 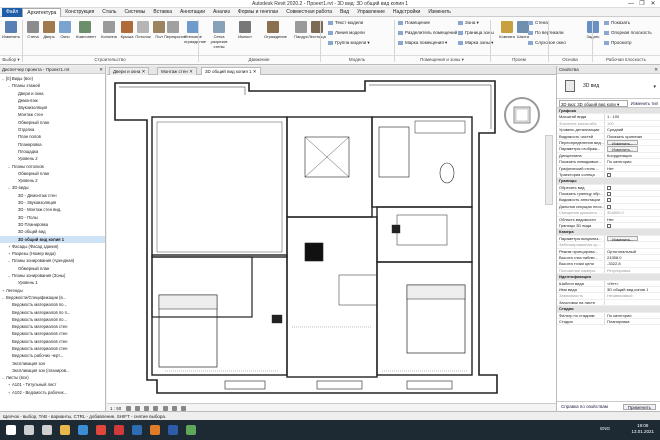 What do you see at coordinates (109, 12) in the screenshot?
I see `ribbon-tab: Сталь` at bounding box center [109, 12].